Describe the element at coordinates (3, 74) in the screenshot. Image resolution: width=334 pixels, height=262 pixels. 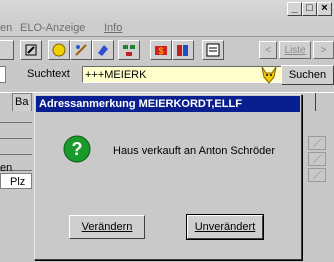
I see `partial-field` at that location.